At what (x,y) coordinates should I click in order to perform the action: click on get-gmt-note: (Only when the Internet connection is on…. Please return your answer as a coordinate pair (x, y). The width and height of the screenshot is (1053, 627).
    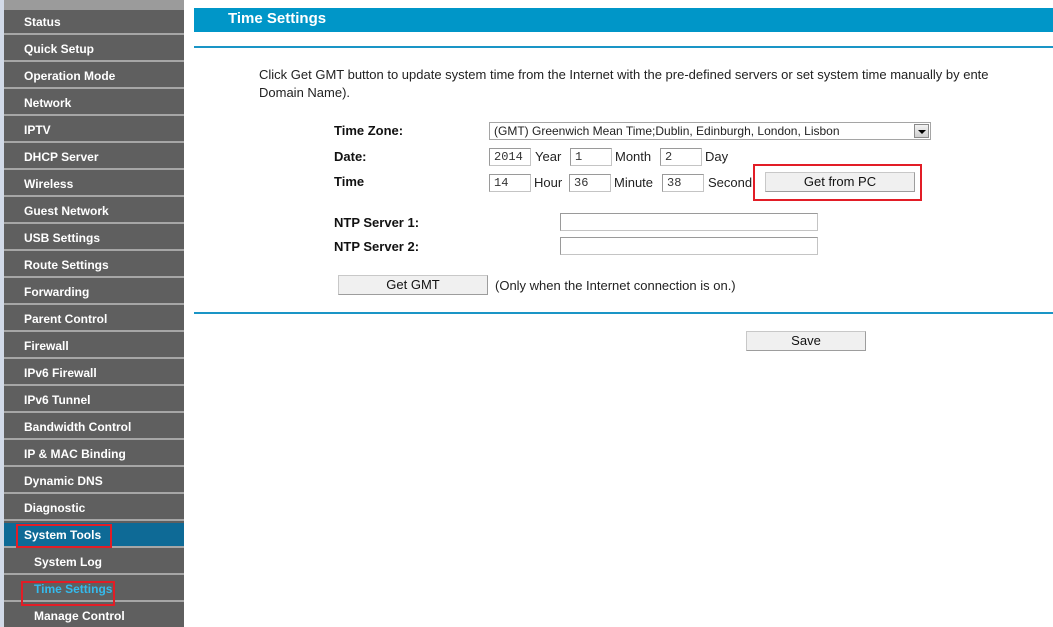
    Looking at the image, I should click on (615, 285).